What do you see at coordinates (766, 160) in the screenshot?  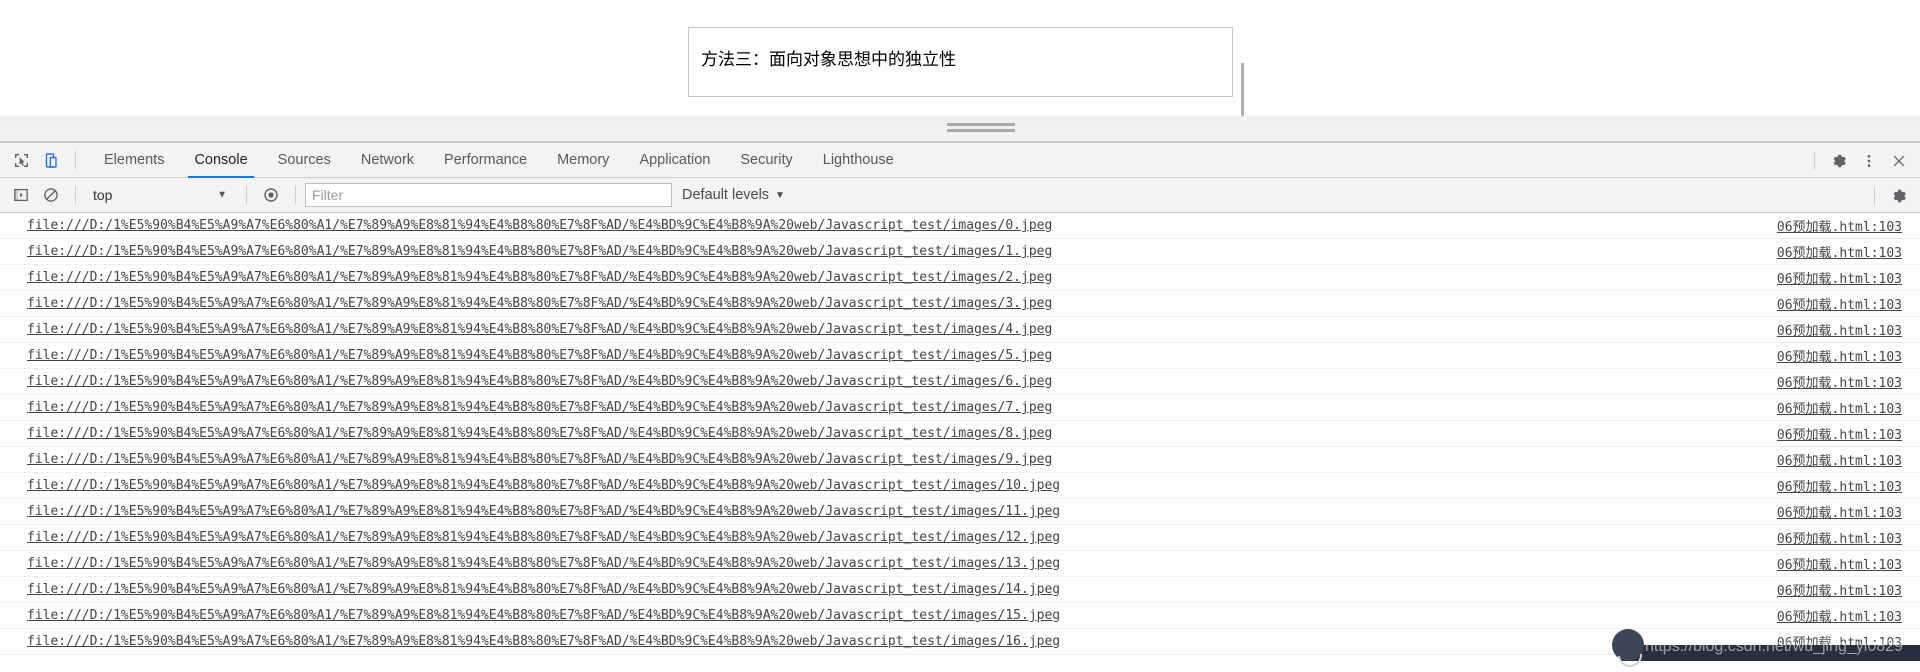 I see `tab-security: Security` at bounding box center [766, 160].